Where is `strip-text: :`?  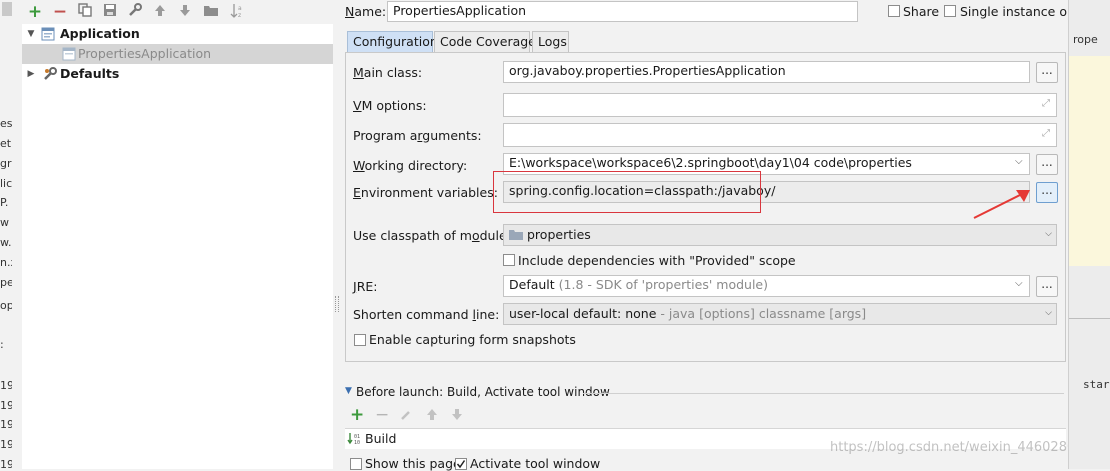 strip-text: : is located at coordinates (2, 344).